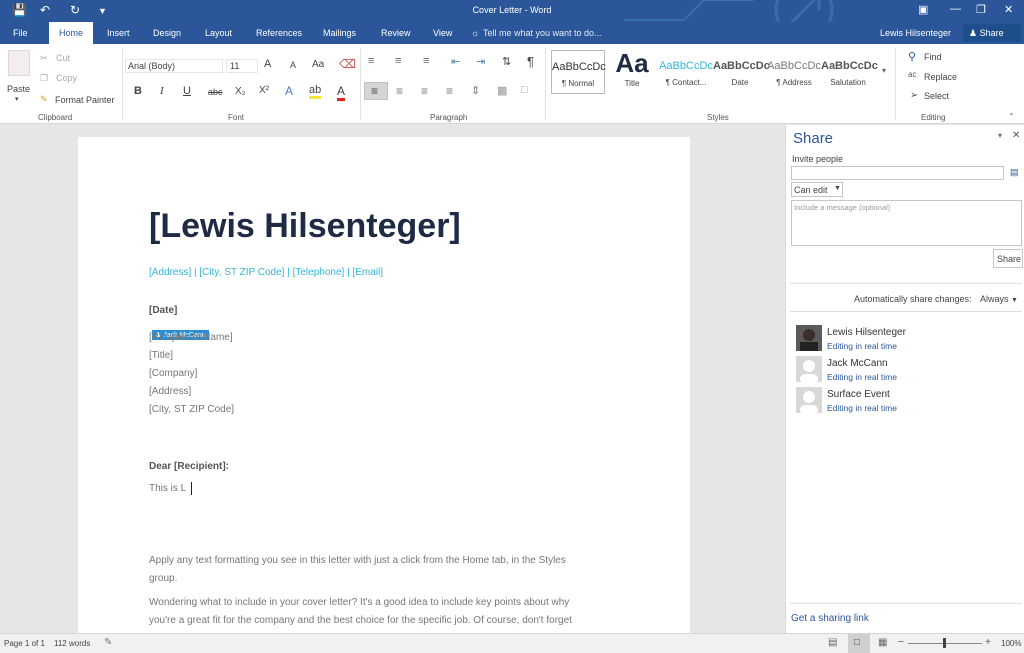  Describe the element at coordinates (163, 578) in the screenshot. I see `body-paragraph-1-line-2: group.` at that location.